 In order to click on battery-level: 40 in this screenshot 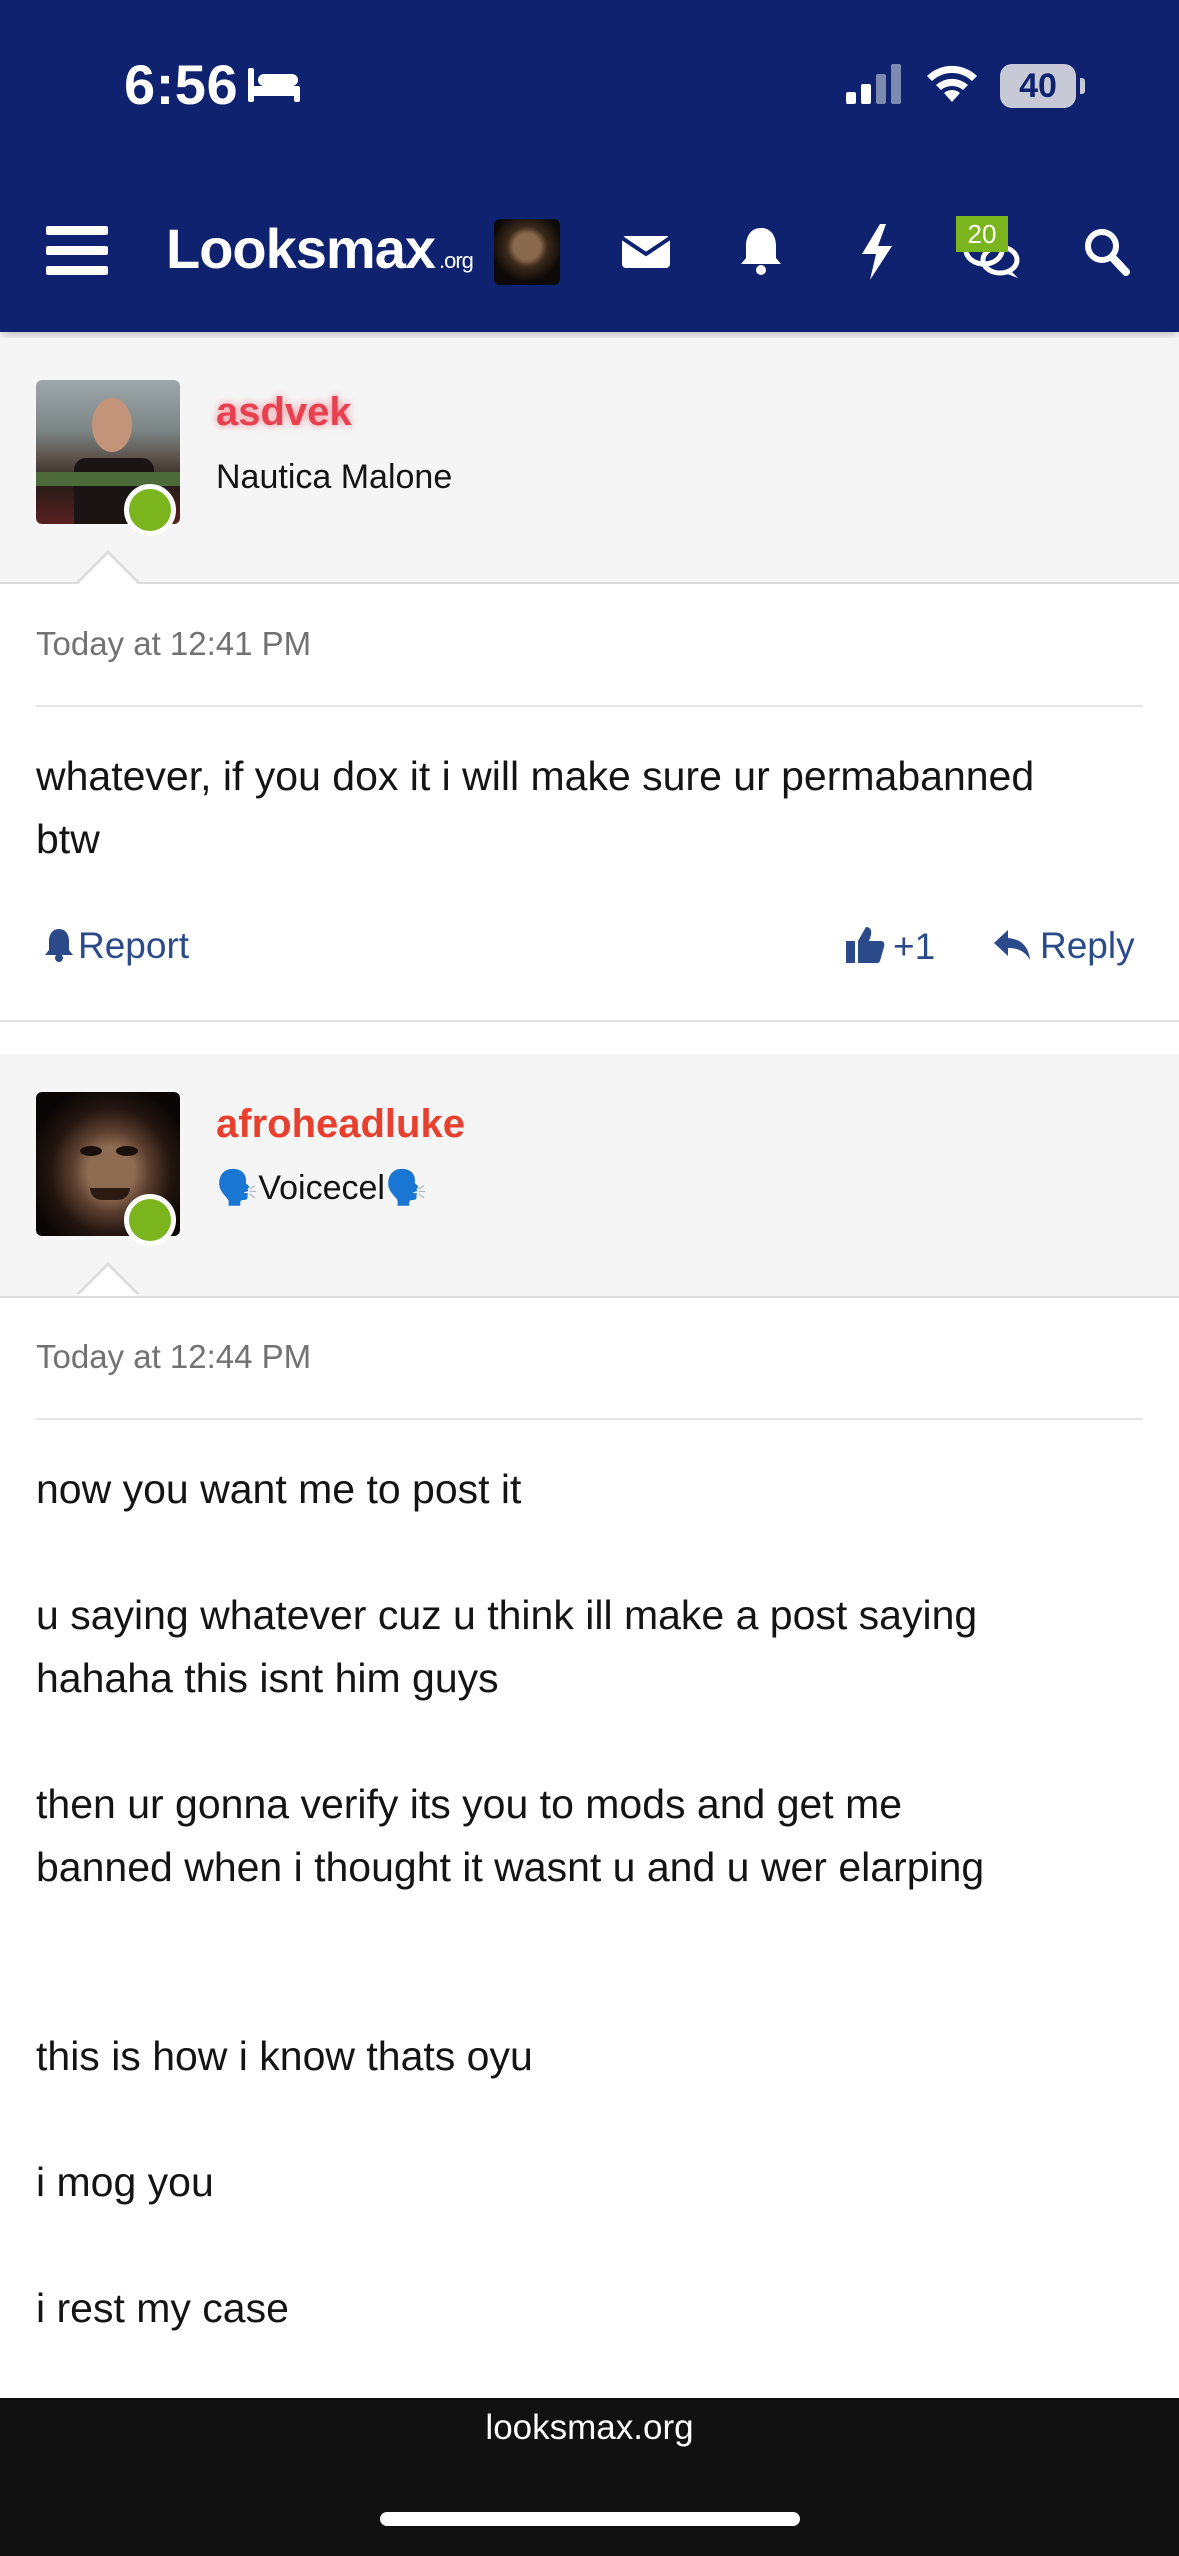, I will do `click(1038, 86)`.